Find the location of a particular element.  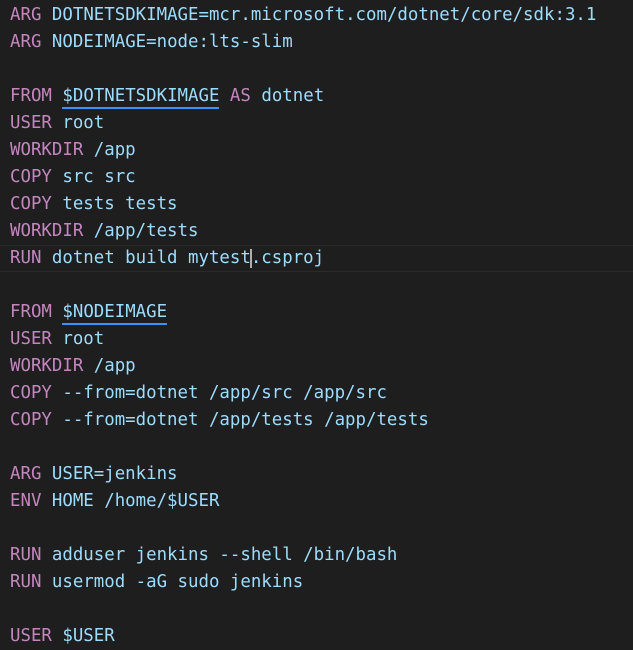

code-line: COPY --from=dotnet /app/tests /app/tests is located at coordinates (316, 420).